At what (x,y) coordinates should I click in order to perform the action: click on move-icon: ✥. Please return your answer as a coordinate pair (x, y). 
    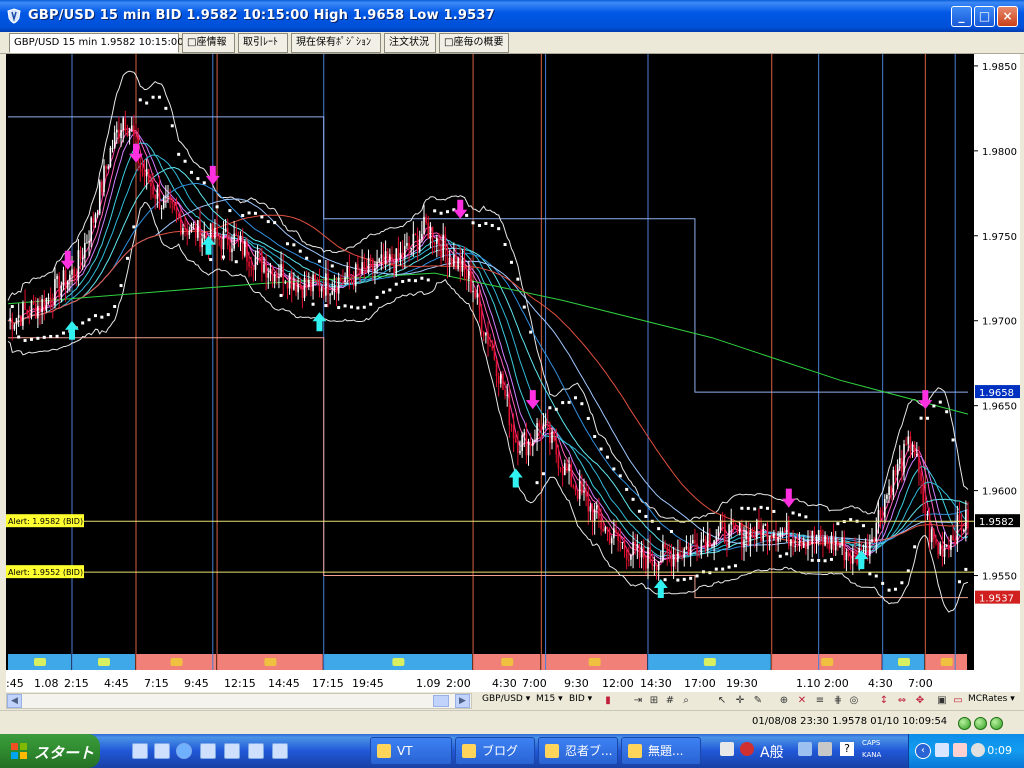
    Looking at the image, I should click on (920, 701).